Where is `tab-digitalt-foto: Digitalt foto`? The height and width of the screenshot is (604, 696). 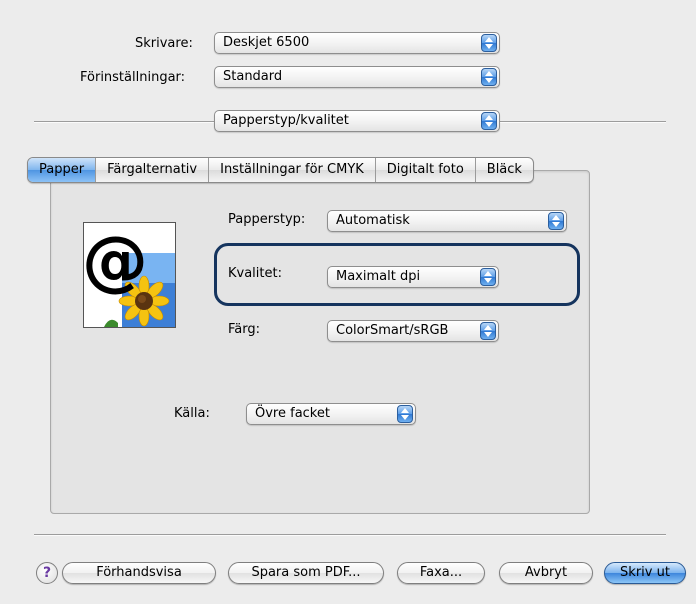
tab-digitalt-foto: Digitalt foto is located at coordinates (424, 170).